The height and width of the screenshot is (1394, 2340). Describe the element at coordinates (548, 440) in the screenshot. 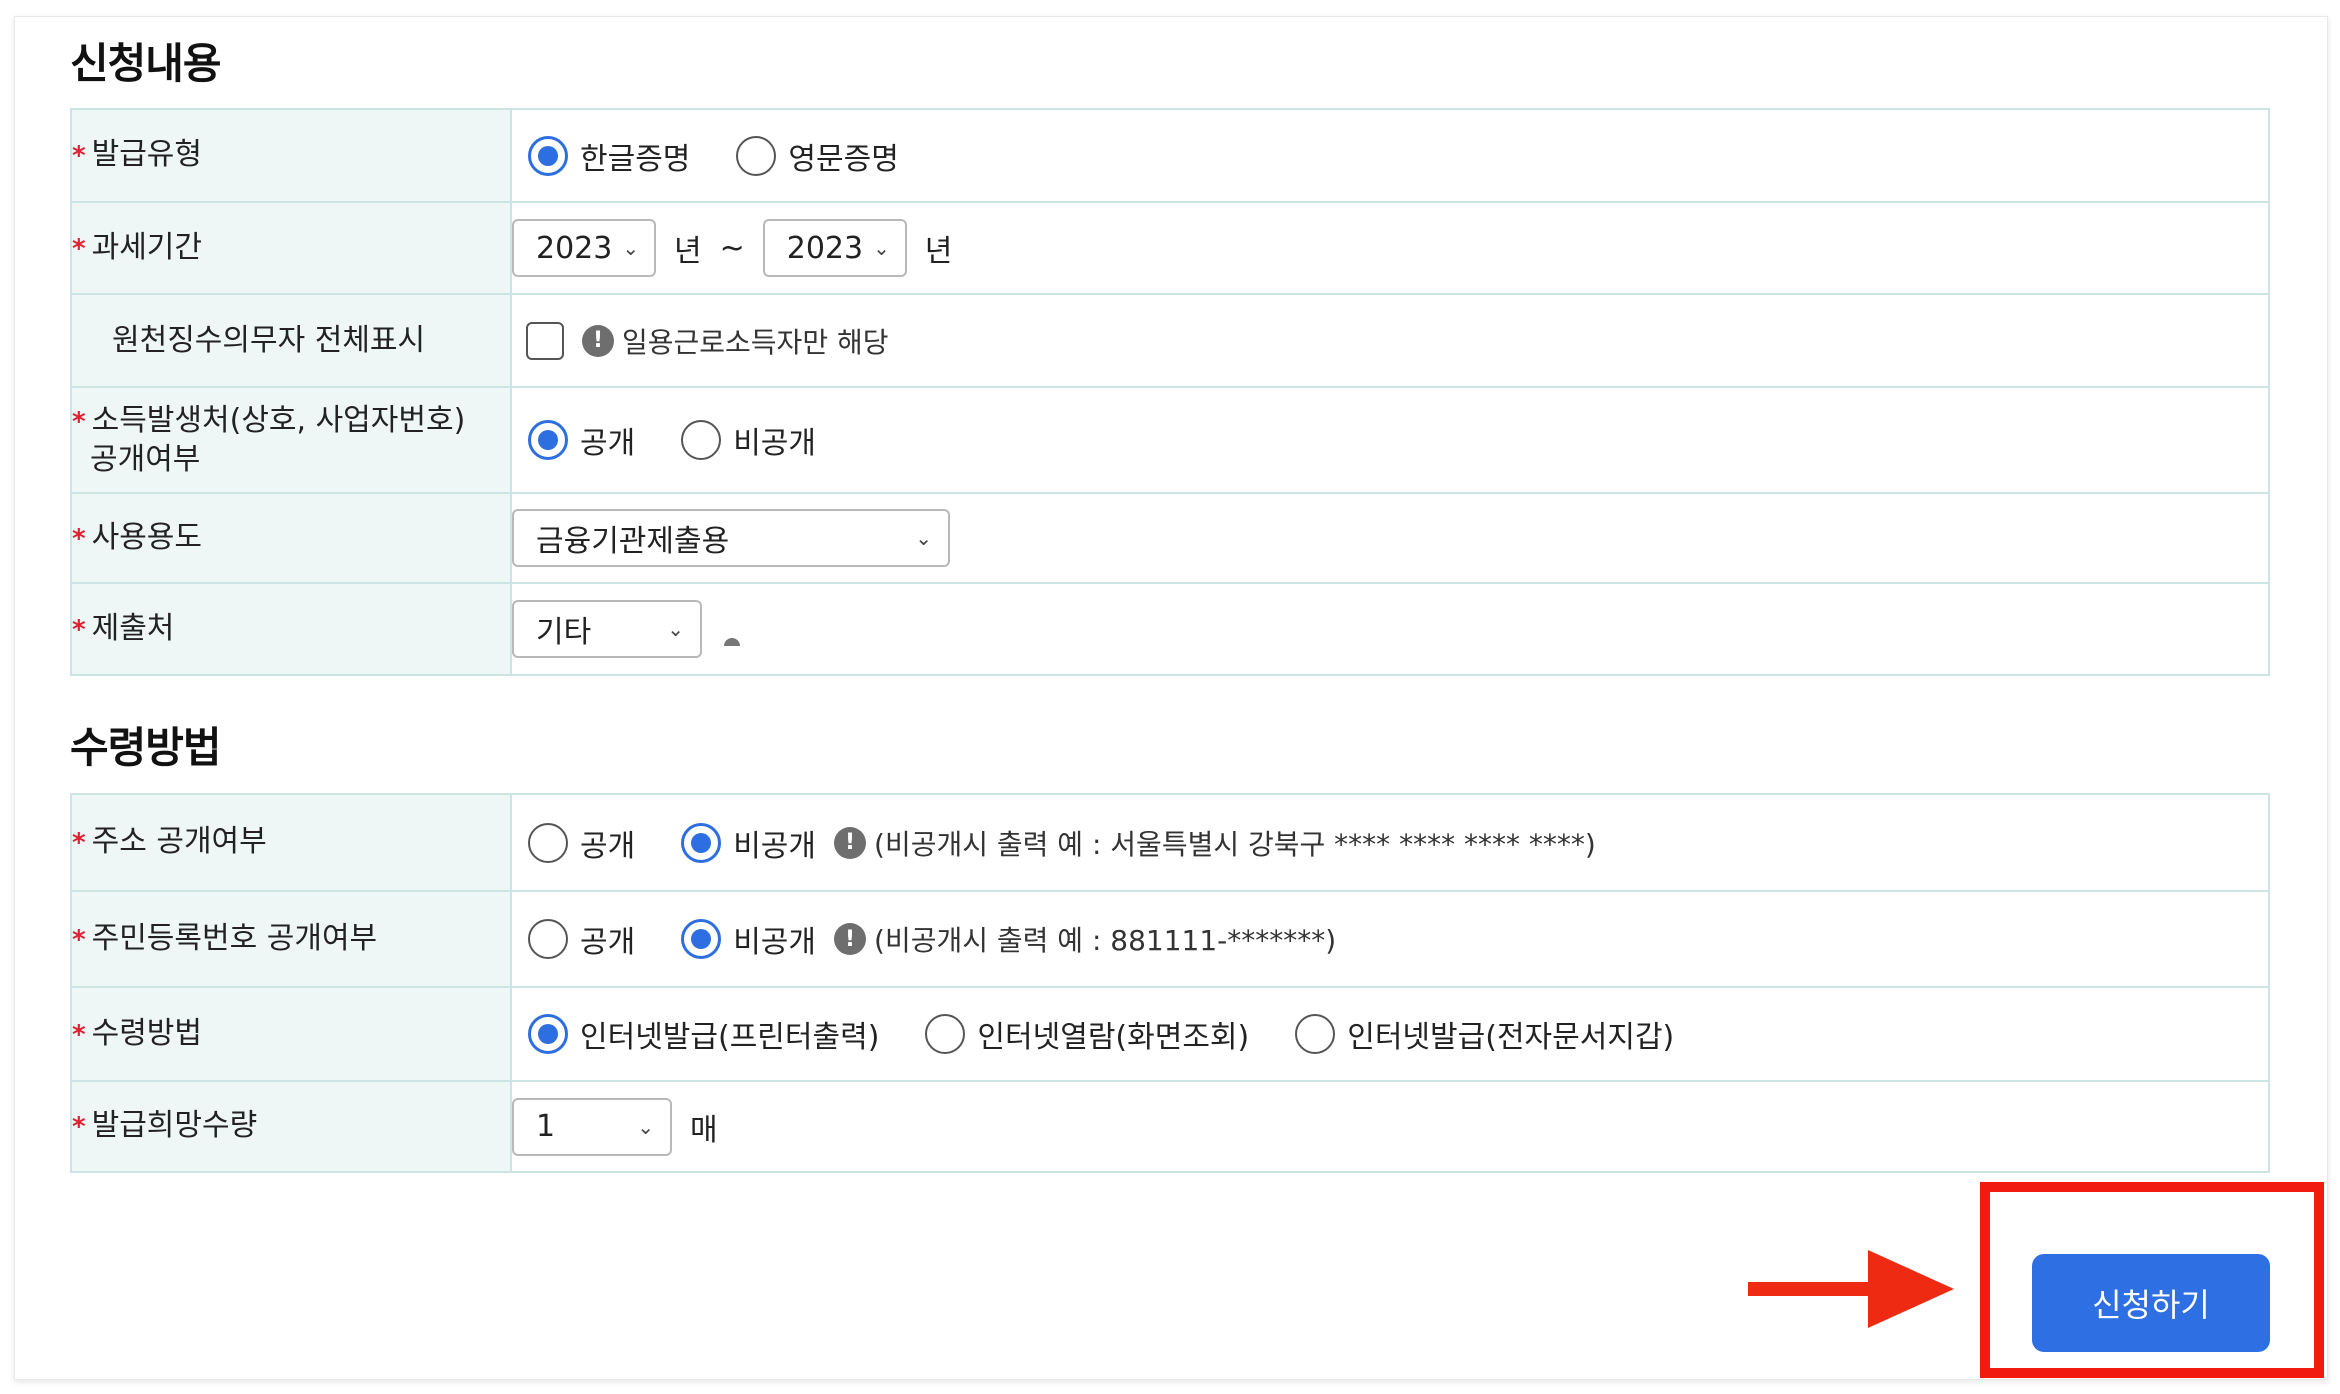

I see `radio-income-public` at that location.